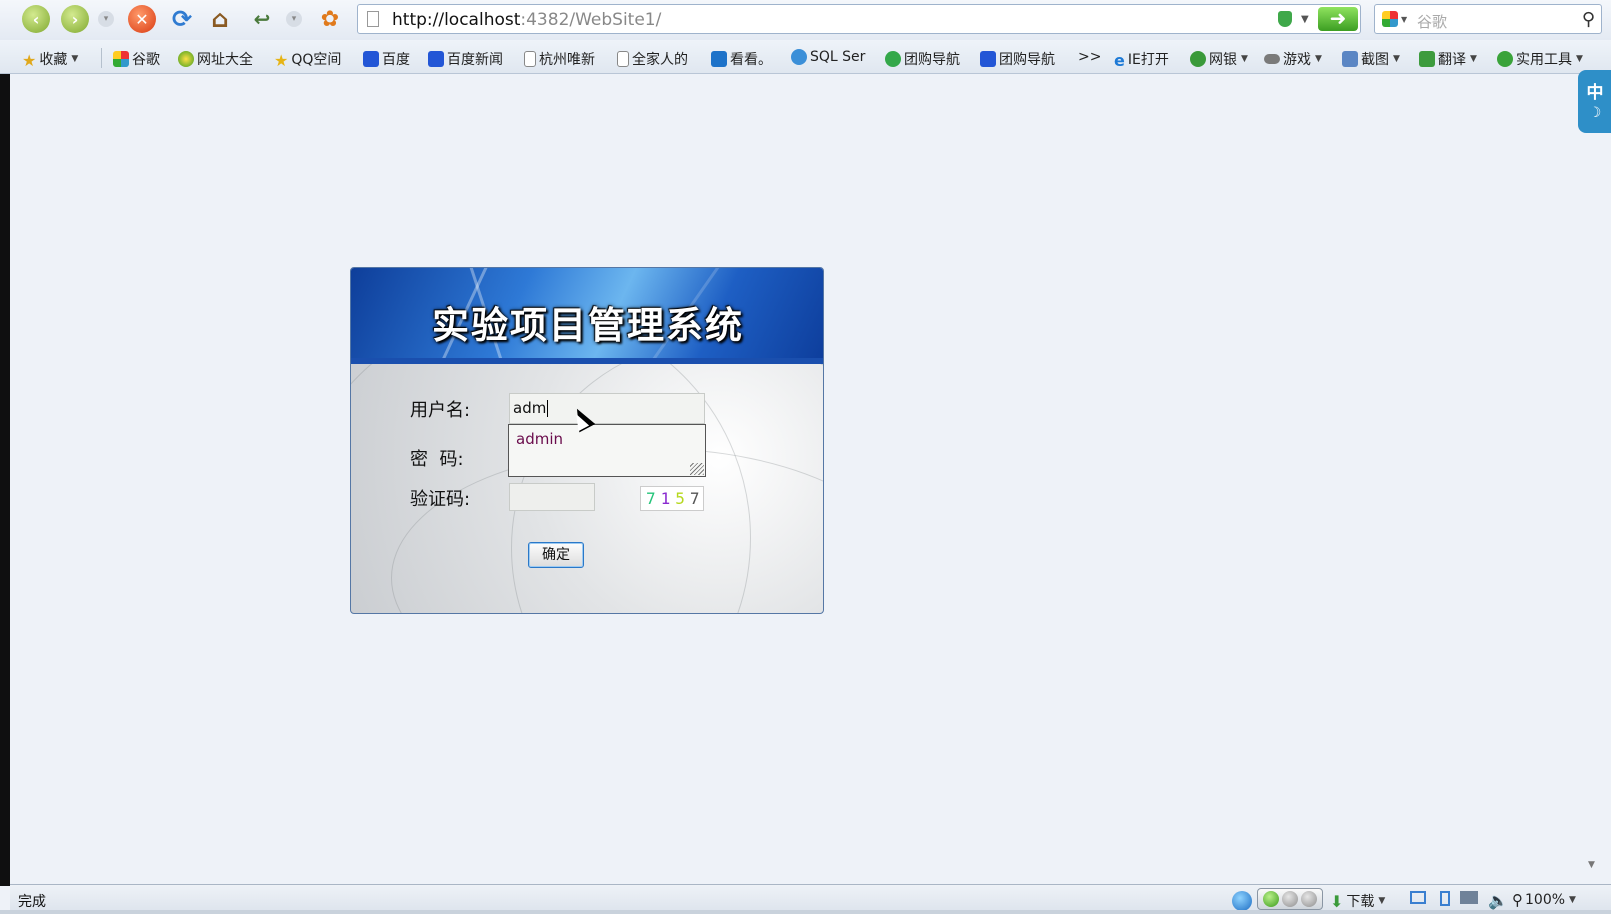 The width and height of the screenshot is (1611, 914). What do you see at coordinates (1119, 60) in the screenshot?
I see `ie-icon: e` at bounding box center [1119, 60].